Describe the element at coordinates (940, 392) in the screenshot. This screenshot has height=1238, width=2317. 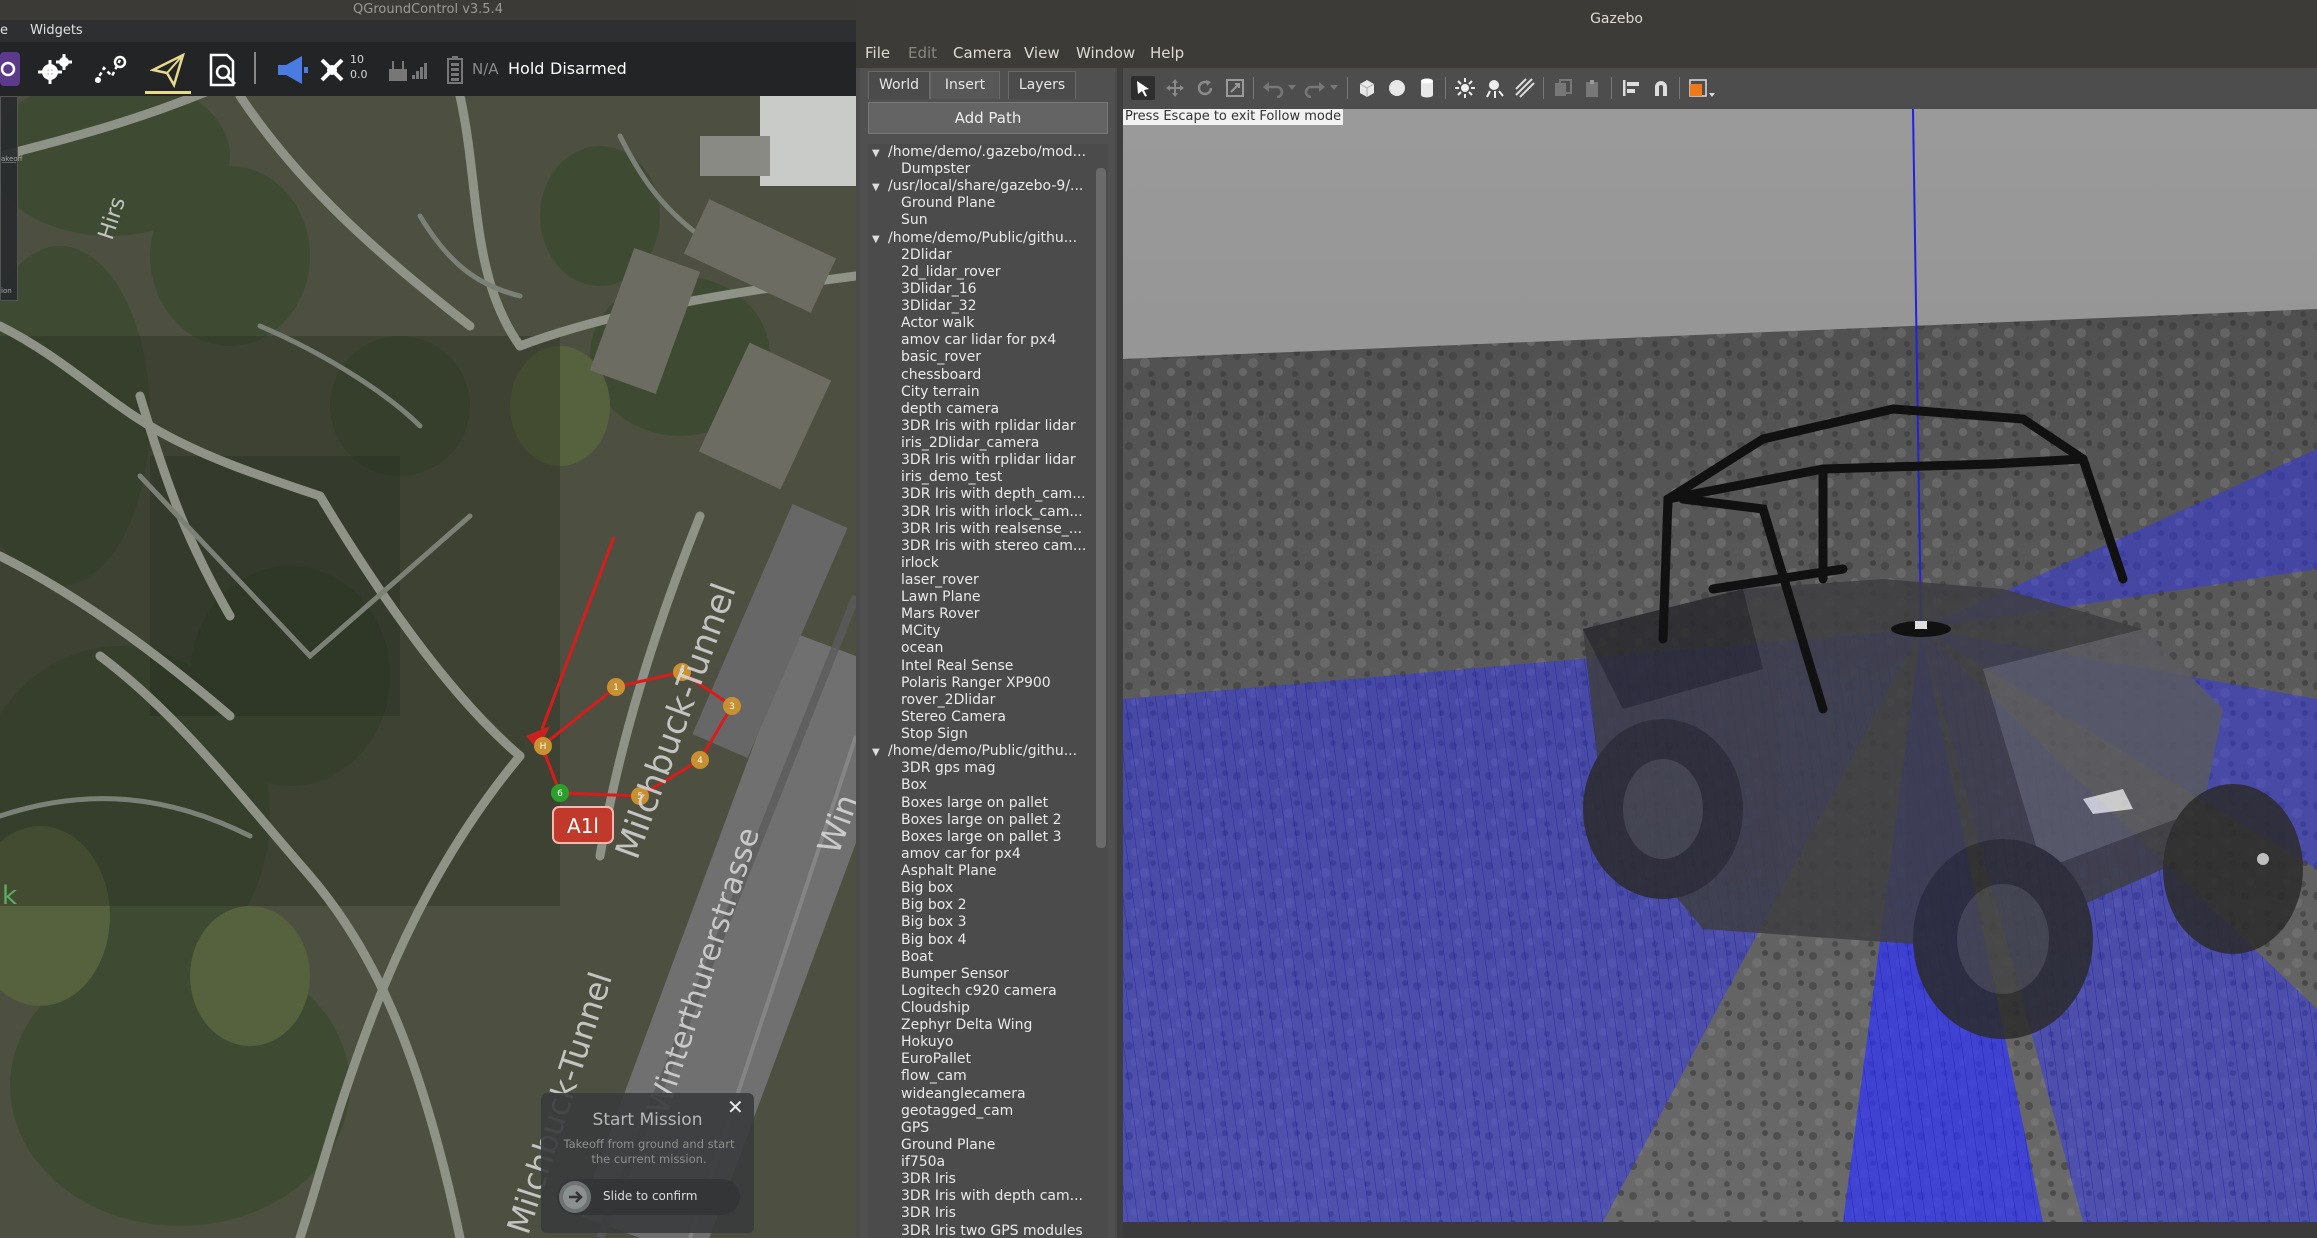
I see `tree-item: City terrain` at that location.